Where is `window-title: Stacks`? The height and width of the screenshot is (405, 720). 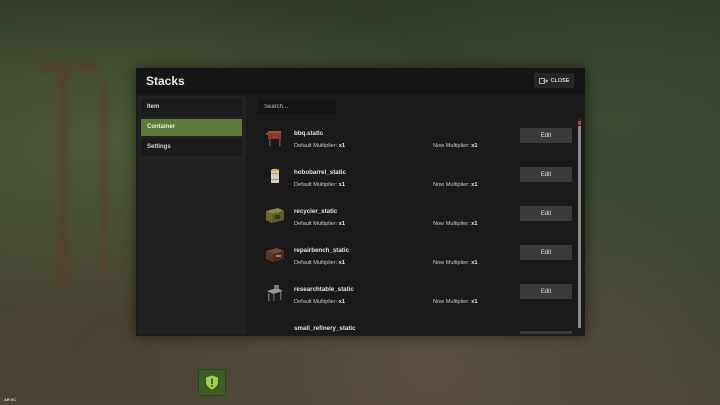
window-title: Stacks is located at coordinates (165, 81).